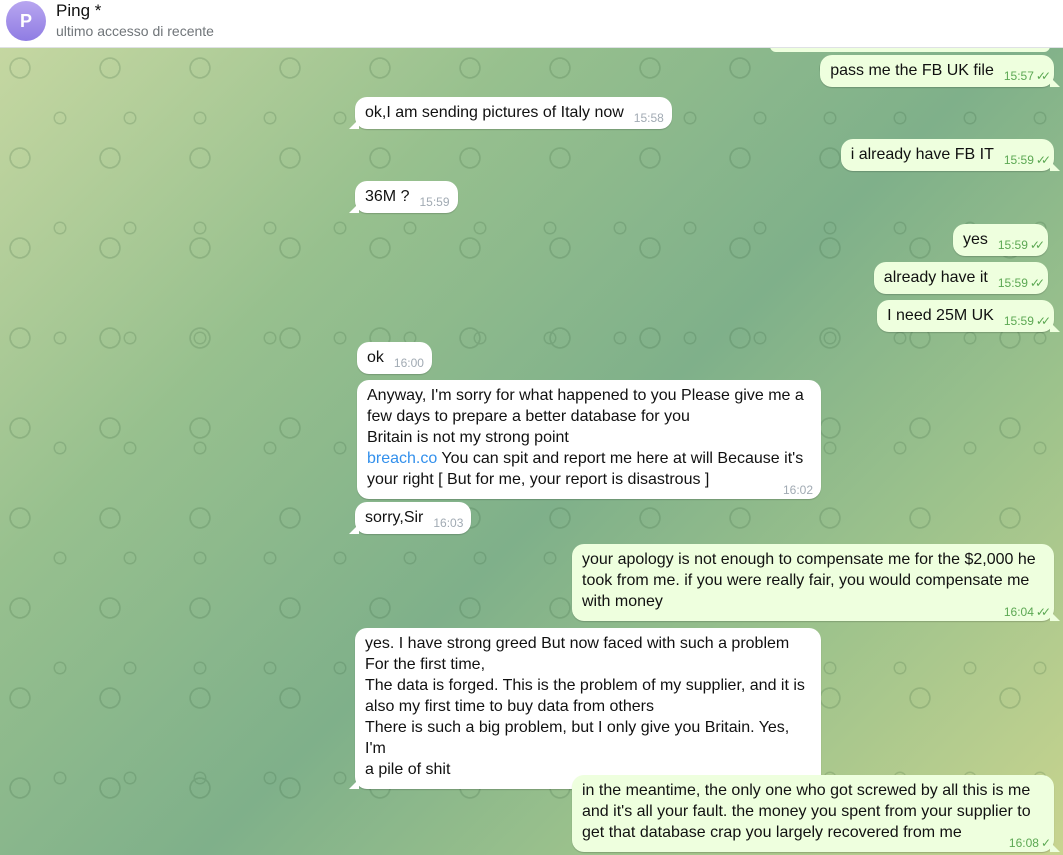  I want to click on outgoing-message: I need 25M UK 15:59 ✓✓, so click(965, 316).